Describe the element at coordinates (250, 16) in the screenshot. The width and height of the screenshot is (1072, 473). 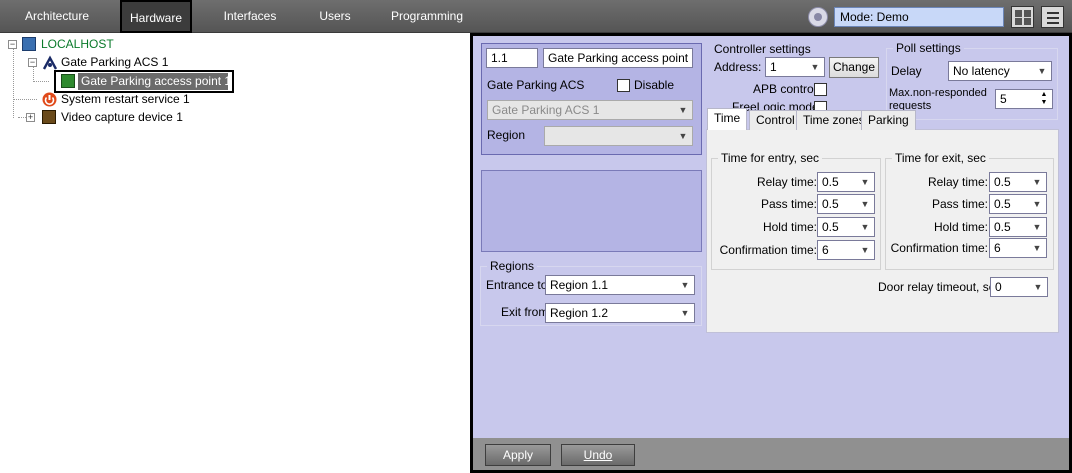
I see `menu-tab-interfaces: Interfaces` at that location.